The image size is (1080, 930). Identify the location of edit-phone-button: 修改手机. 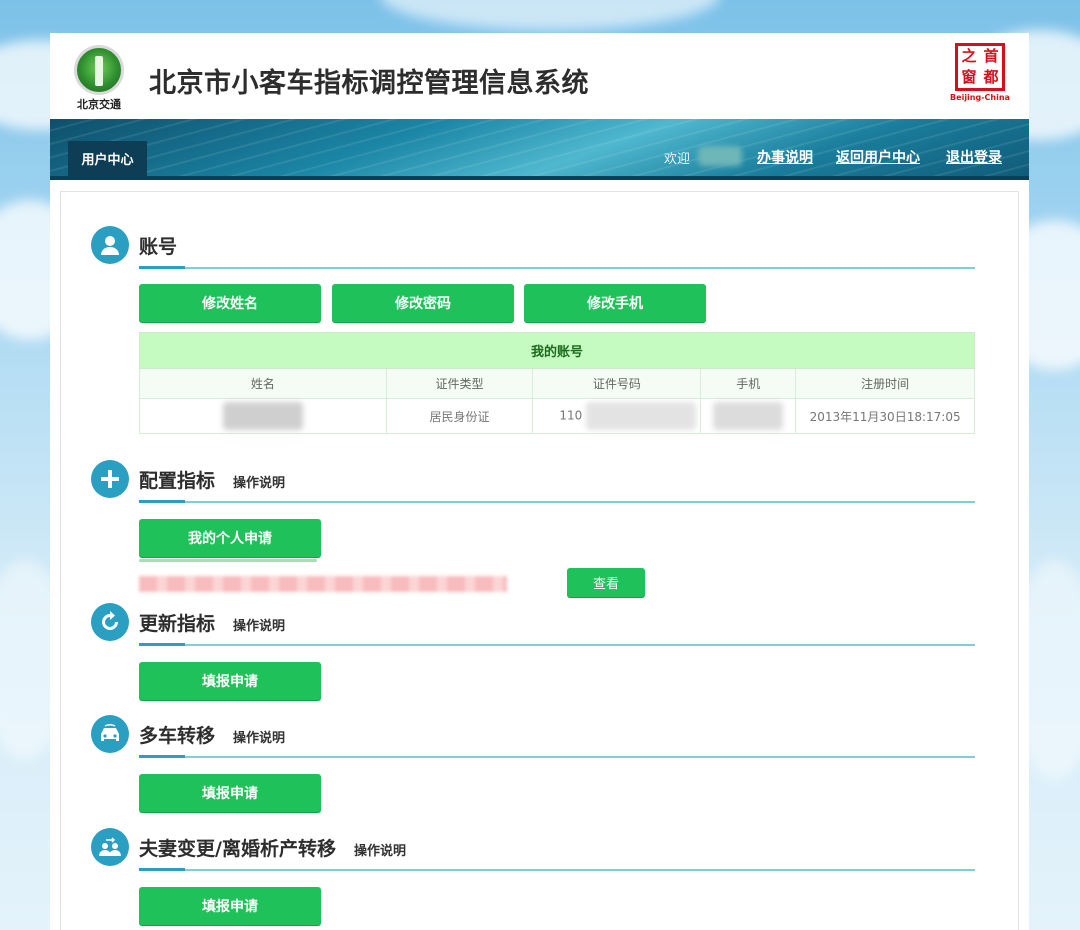
(615, 303).